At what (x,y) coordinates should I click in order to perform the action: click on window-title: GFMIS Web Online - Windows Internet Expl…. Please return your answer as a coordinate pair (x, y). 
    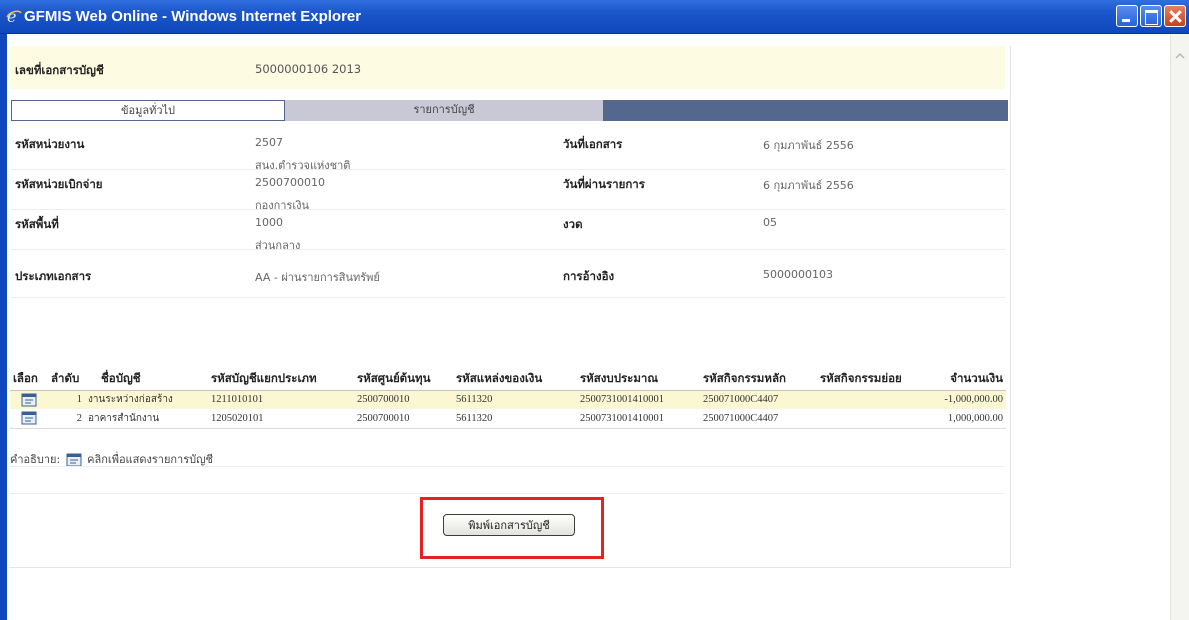
    Looking at the image, I should click on (193, 16).